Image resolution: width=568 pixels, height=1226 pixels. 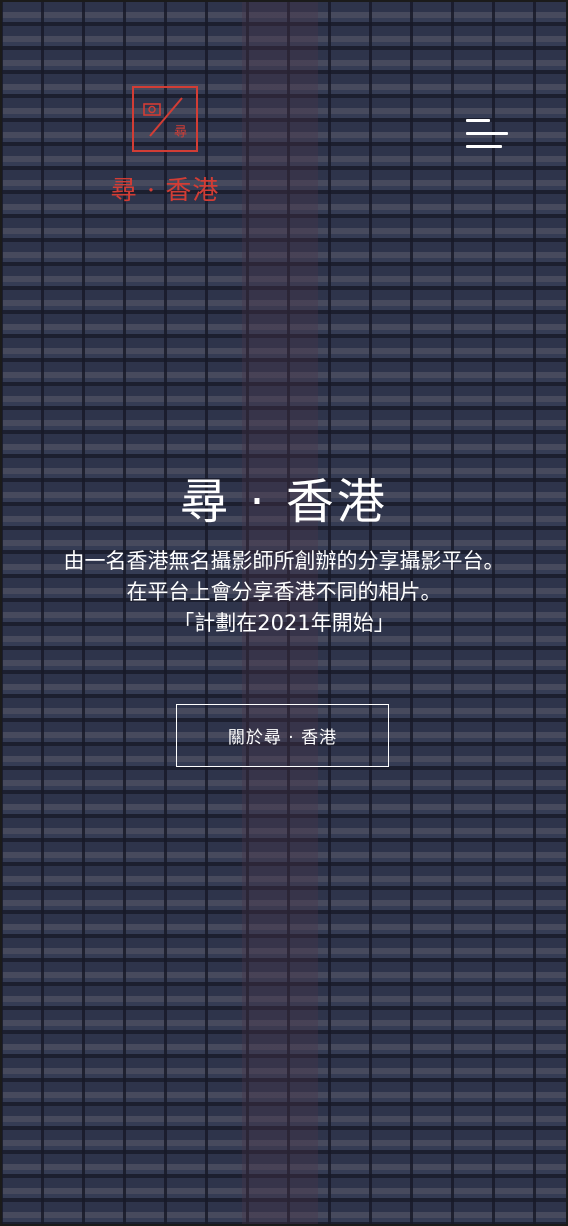 I want to click on logo-mark: 尋, so click(x=165, y=119).